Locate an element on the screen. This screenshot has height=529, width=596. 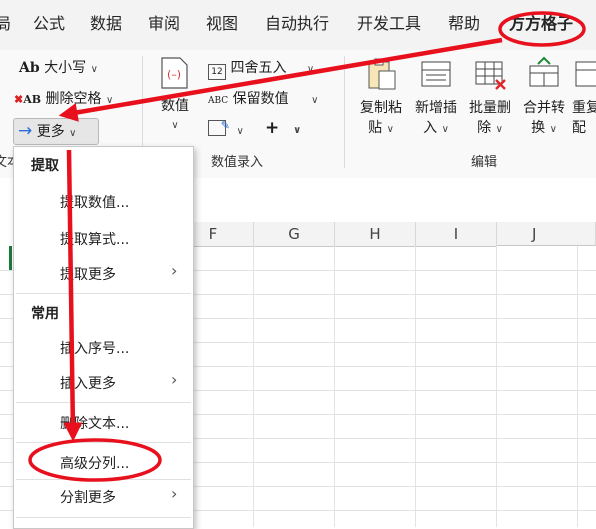
round-icon: 12 is located at coordinates (217, 72).